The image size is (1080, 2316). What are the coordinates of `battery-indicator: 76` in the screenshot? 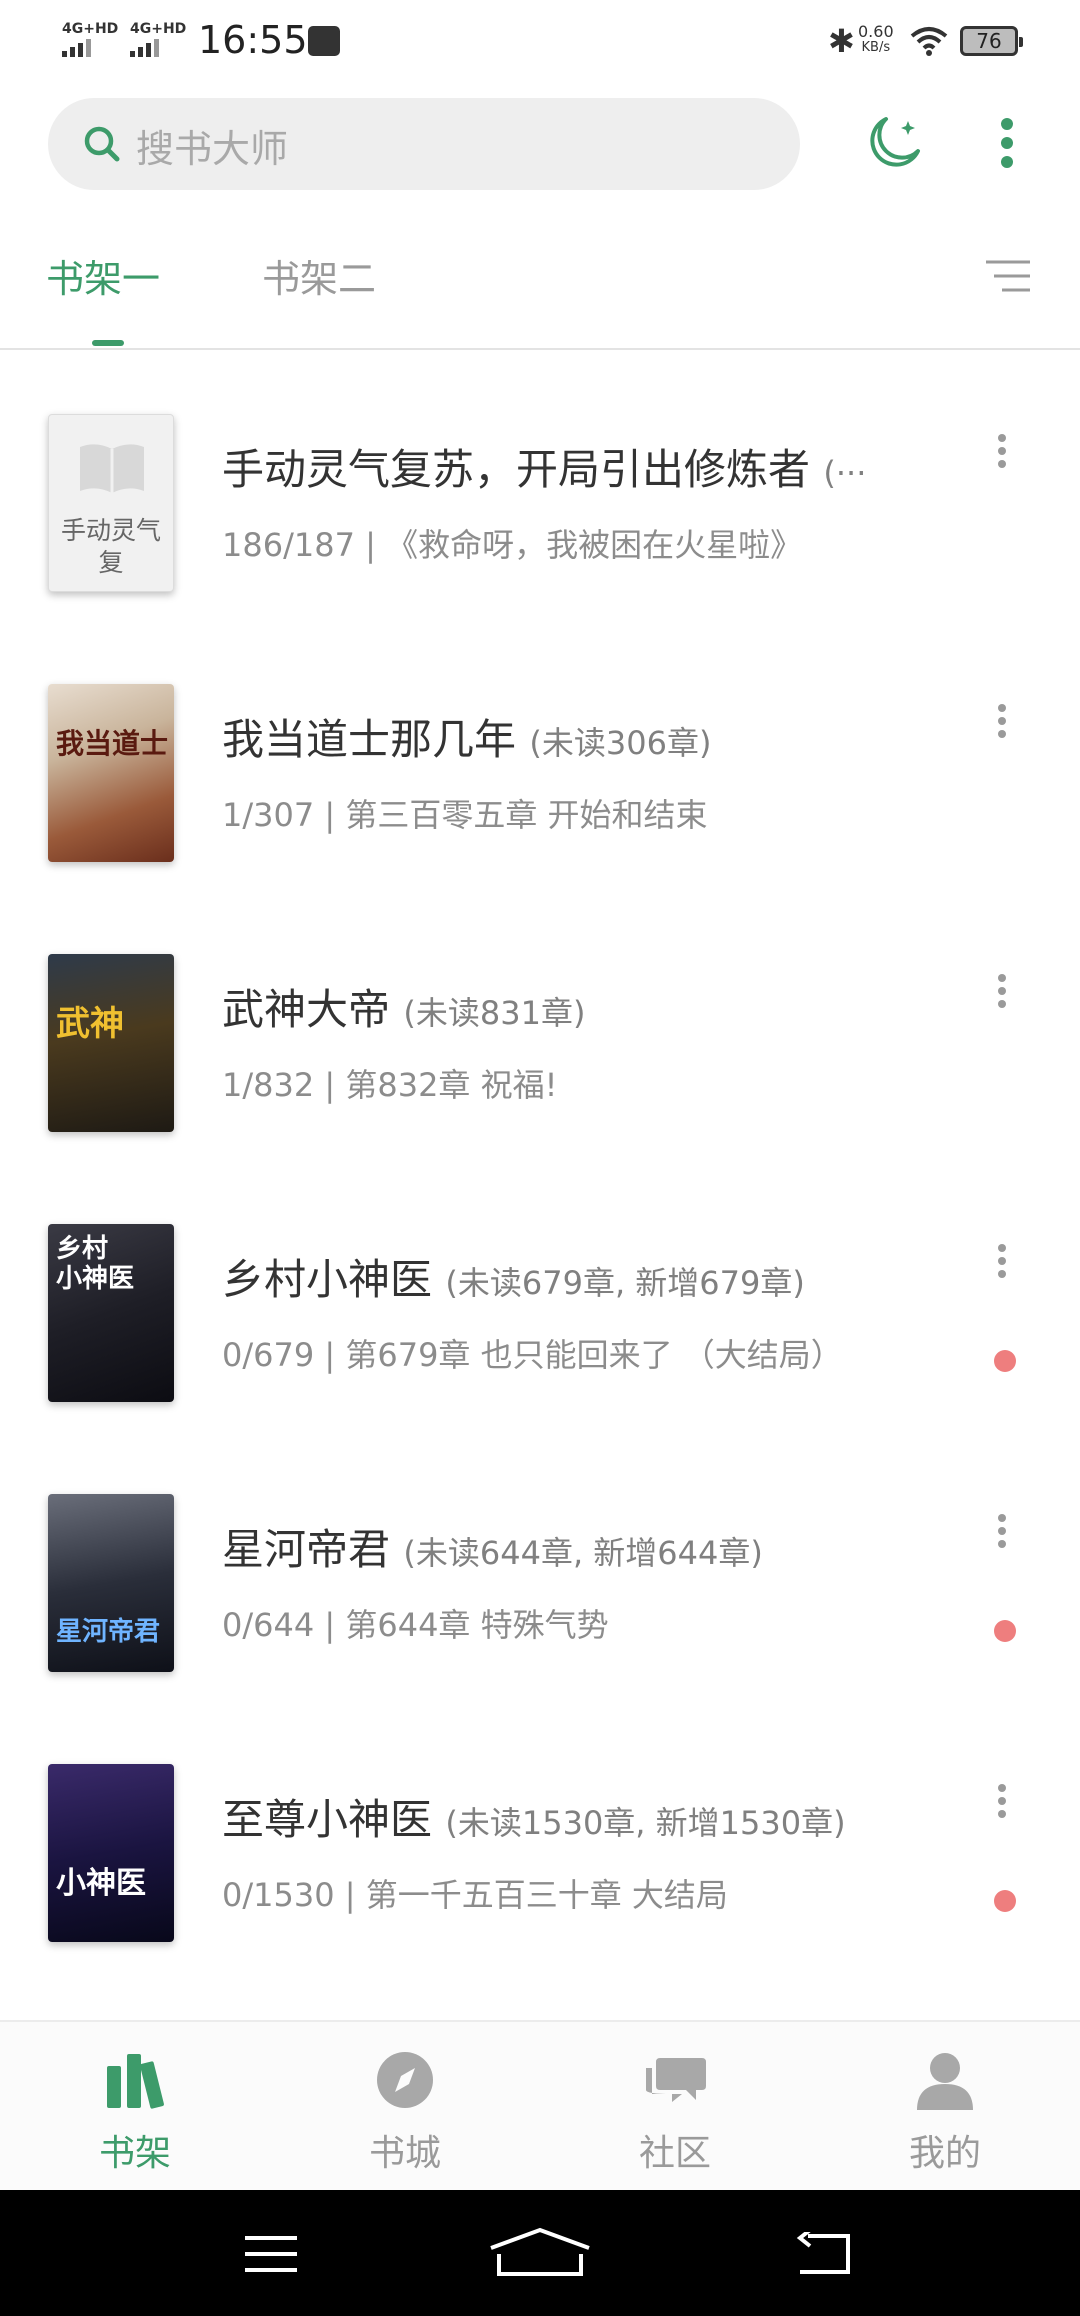 It's located at (991, 41).